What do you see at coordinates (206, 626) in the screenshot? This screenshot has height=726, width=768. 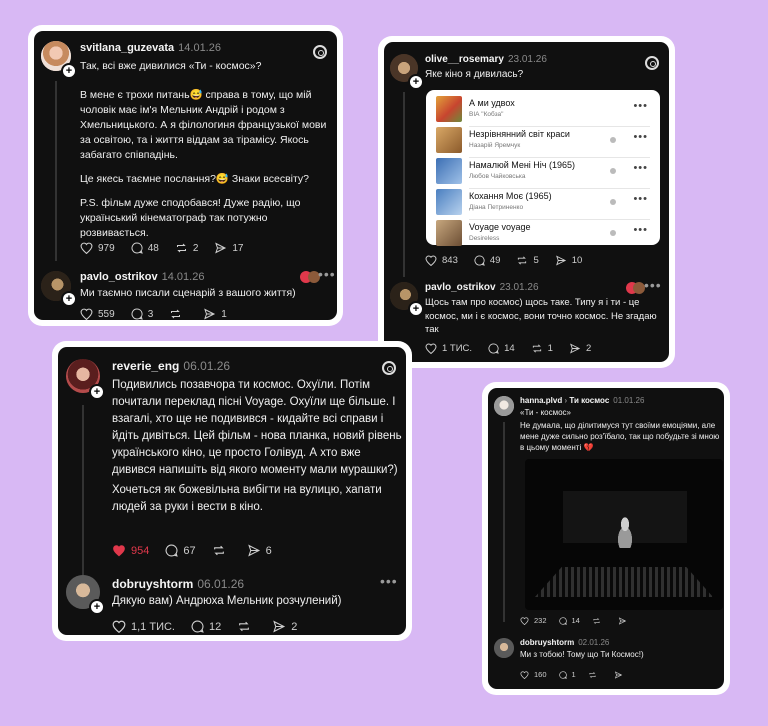 I see `comment-button: 12` at bounding box center [206, 626].